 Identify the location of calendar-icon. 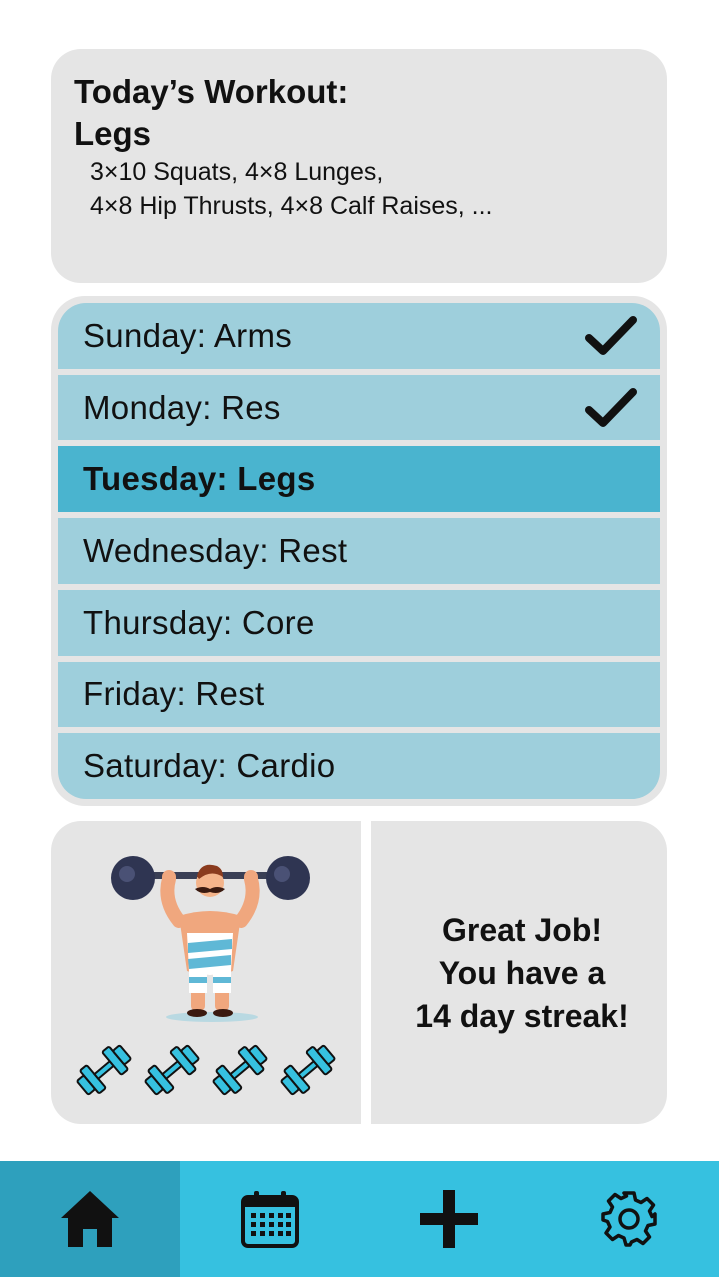
(269, 1219).